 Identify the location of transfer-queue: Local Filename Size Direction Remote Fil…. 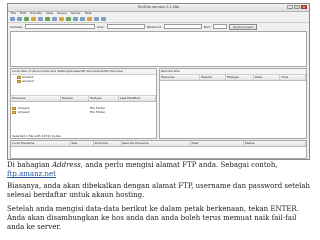
(158, 149).